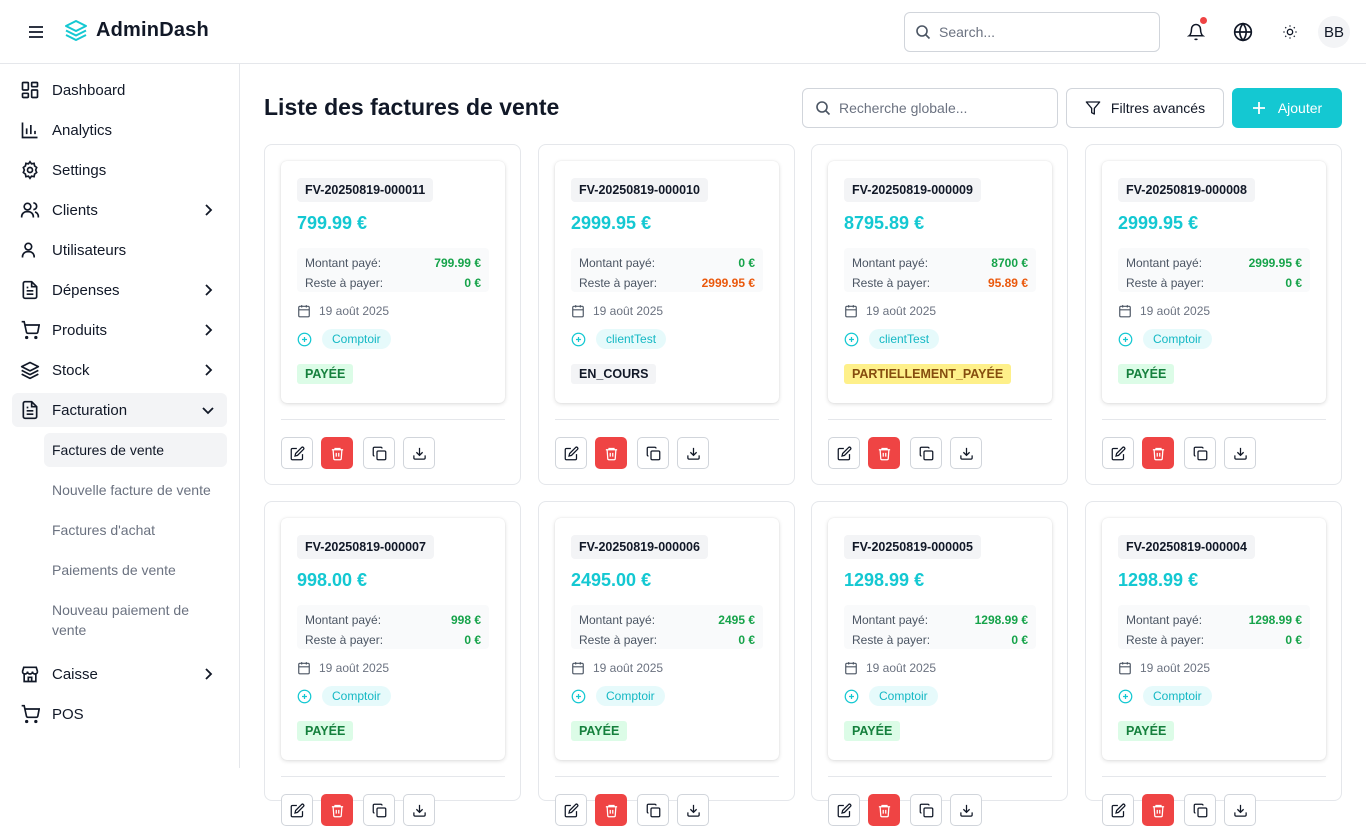  What do you see at coordinates (619, 339) in the screenshot?
I see `invoice-client: clientTest` at bounding box center [619, 339].